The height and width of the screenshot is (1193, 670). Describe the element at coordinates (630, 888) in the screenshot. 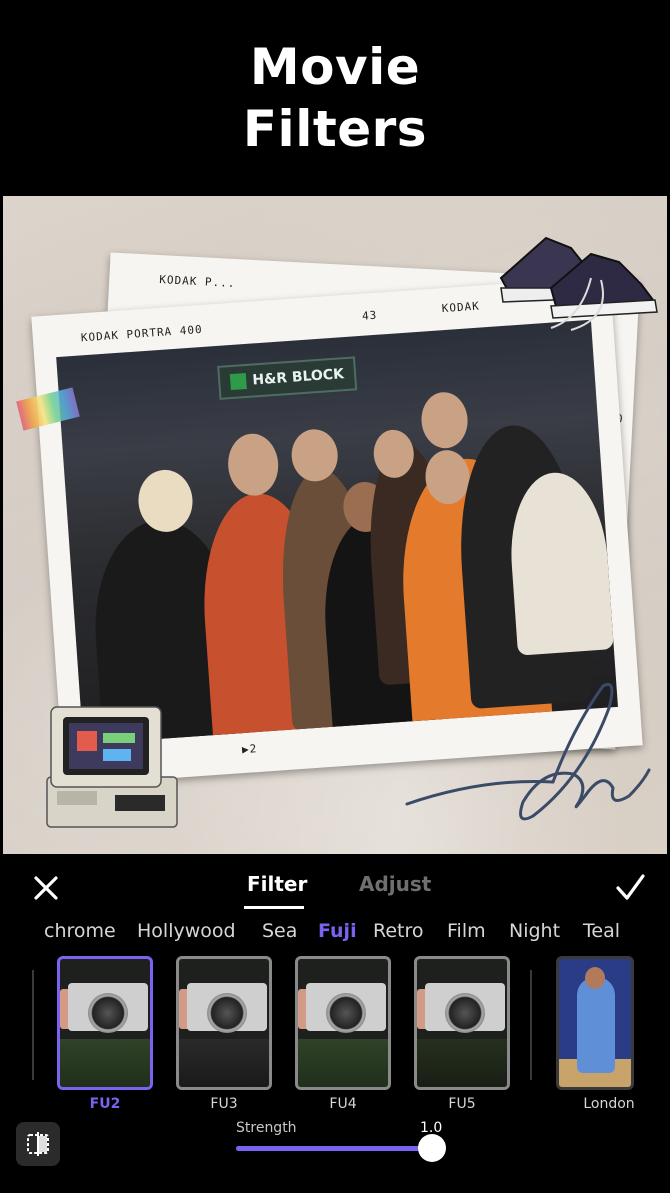

I see `checkmark-icon` at that location.